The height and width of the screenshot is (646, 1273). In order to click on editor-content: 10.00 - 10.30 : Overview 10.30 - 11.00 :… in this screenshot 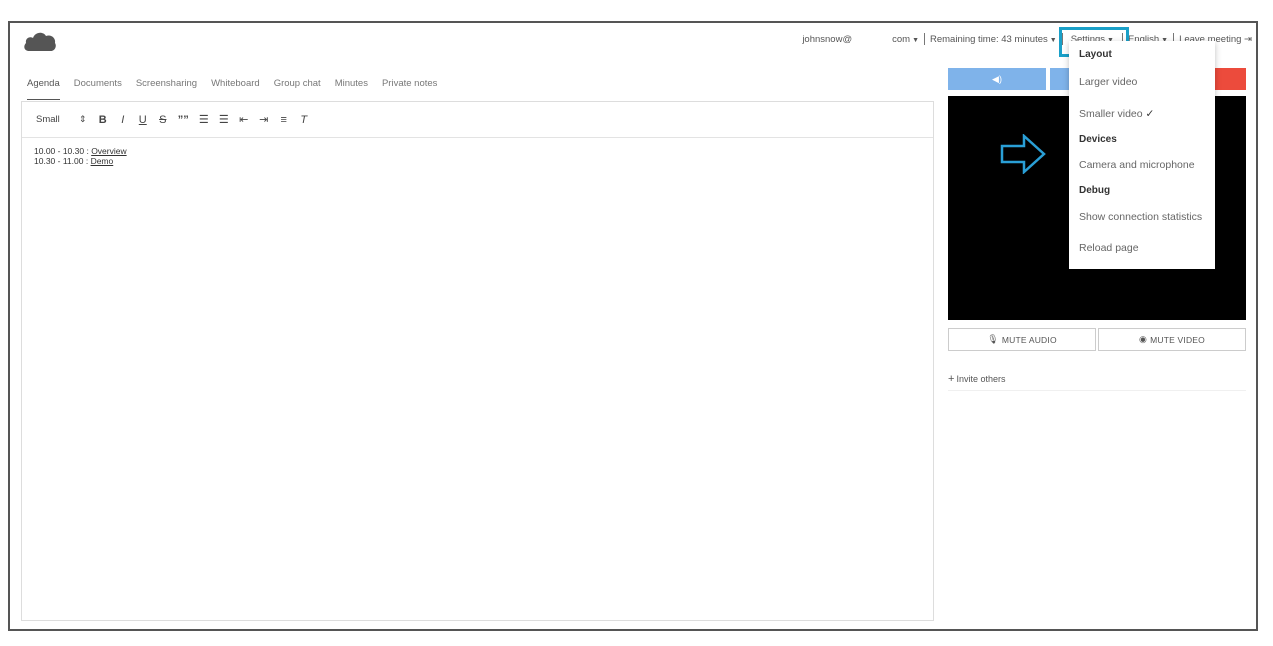, I will do `click(477, 156)`.